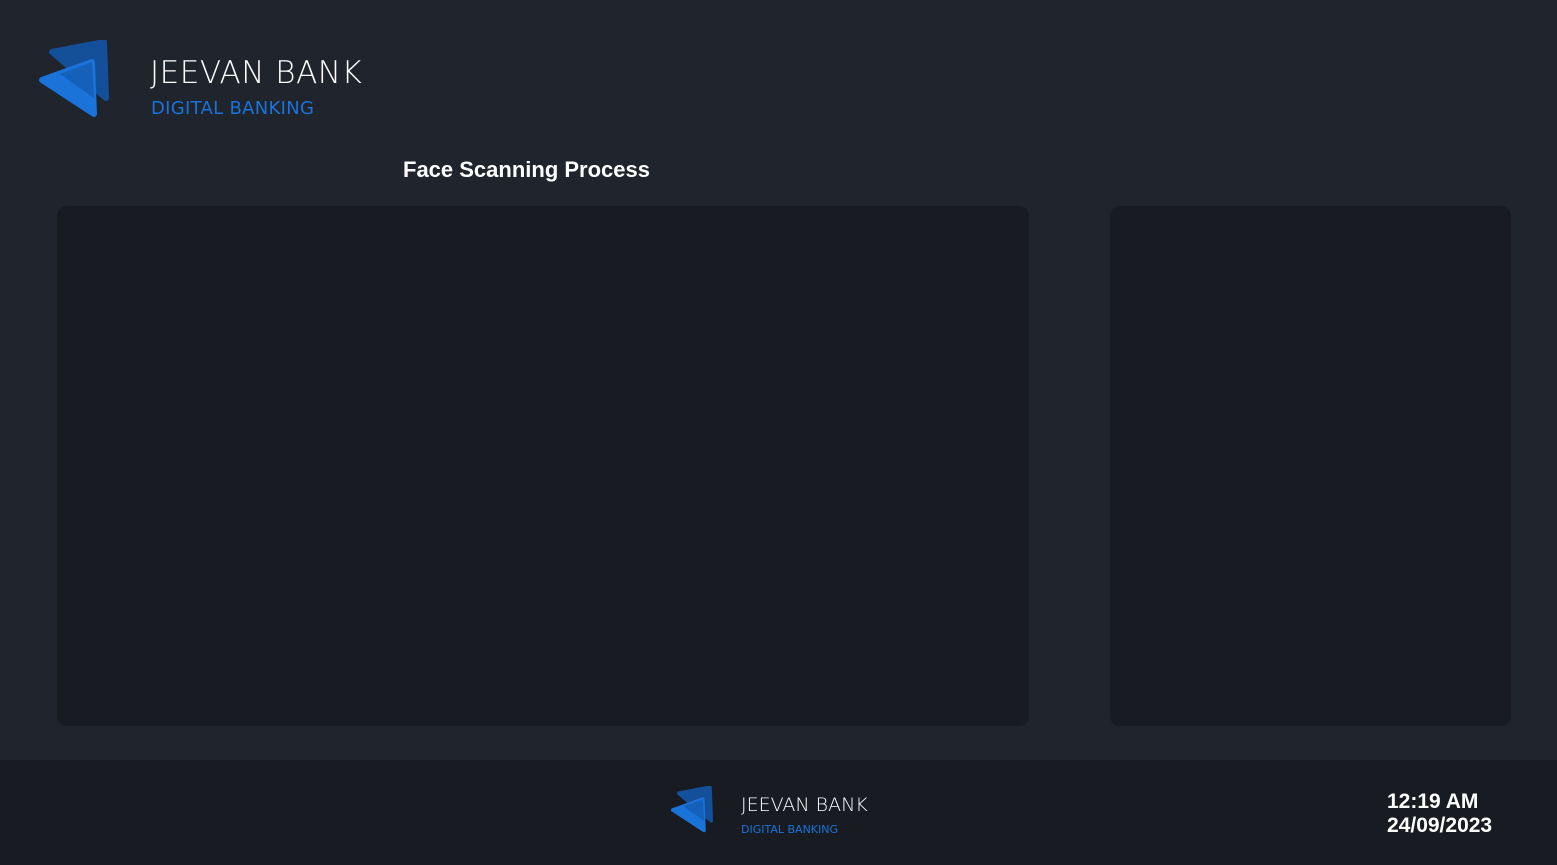 The width and height of the screenshot is (1557, 865). I want to click on clock-date: 24/09/2023, so click(1440, 825).